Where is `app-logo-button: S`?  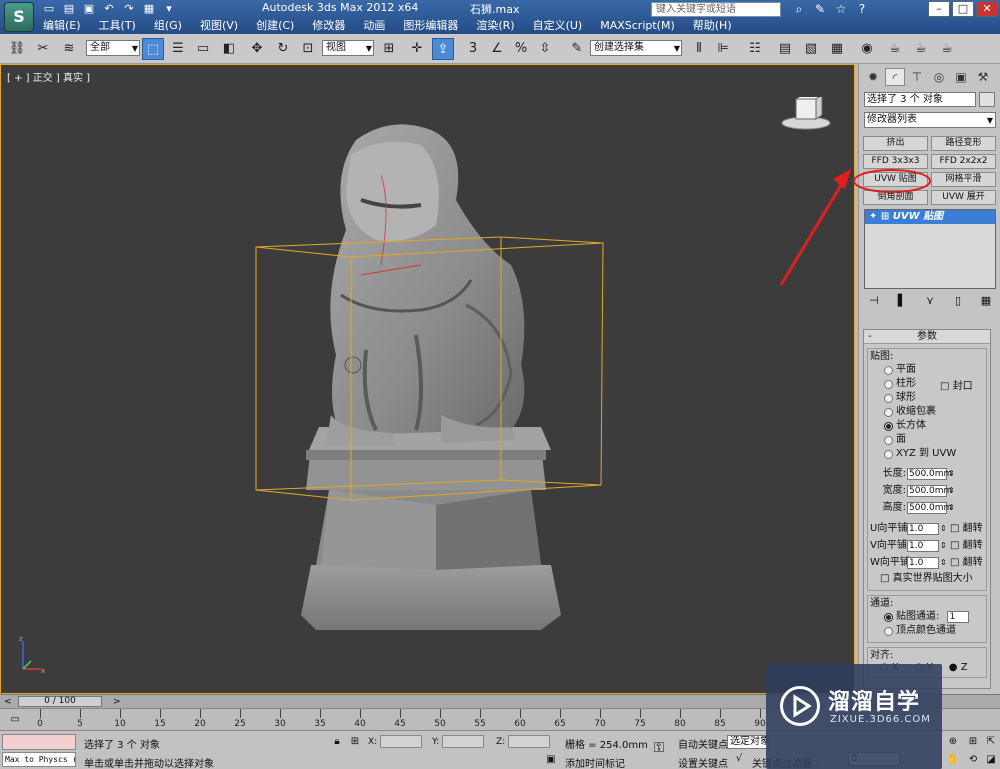 app-logo-button: S is located at coordinates (19, 17).